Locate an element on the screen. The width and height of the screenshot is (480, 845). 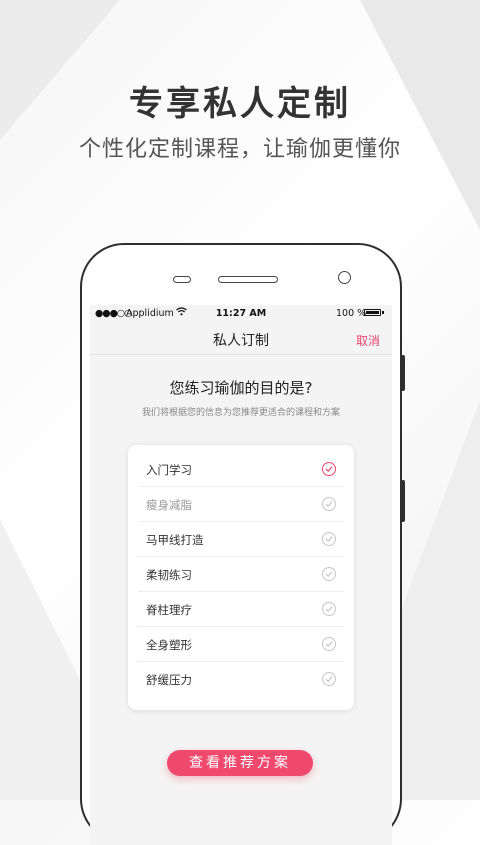
option-label: 瘦身减脂 is located at coordinates (169, 505).